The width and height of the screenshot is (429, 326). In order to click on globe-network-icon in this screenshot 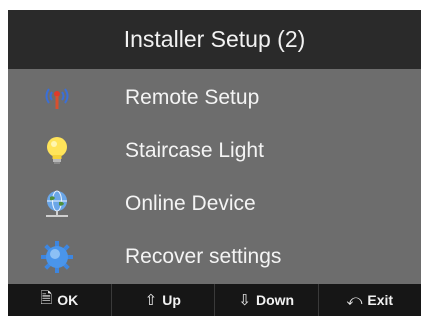, I will do `click(57, 204)`.